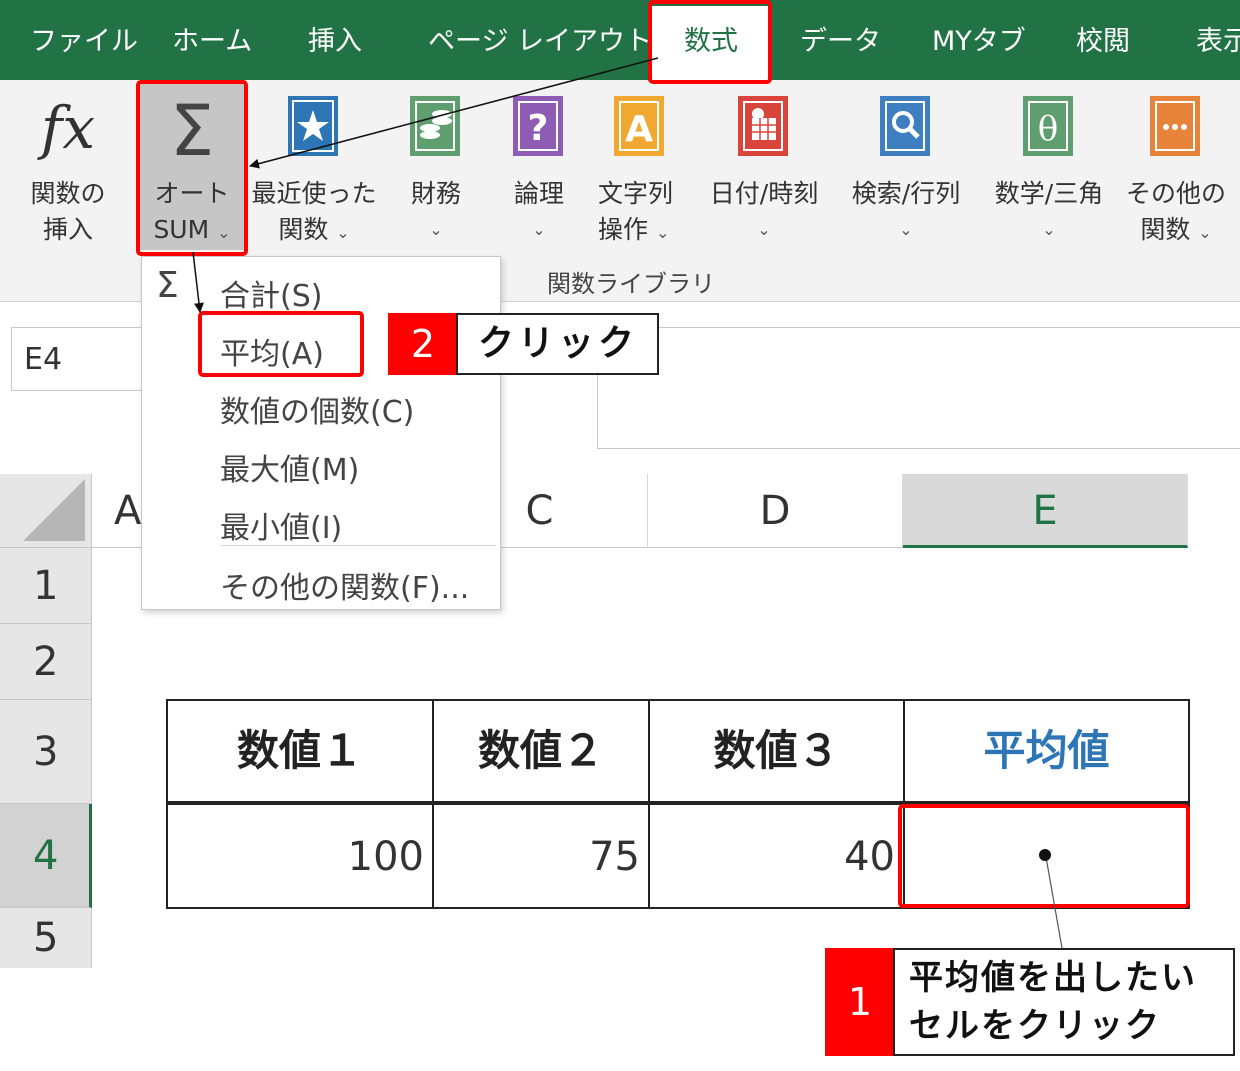 This screenshot has height=1071, width=1240. I want to click on more-functions-label-1: その他の, so click(1175, 193).